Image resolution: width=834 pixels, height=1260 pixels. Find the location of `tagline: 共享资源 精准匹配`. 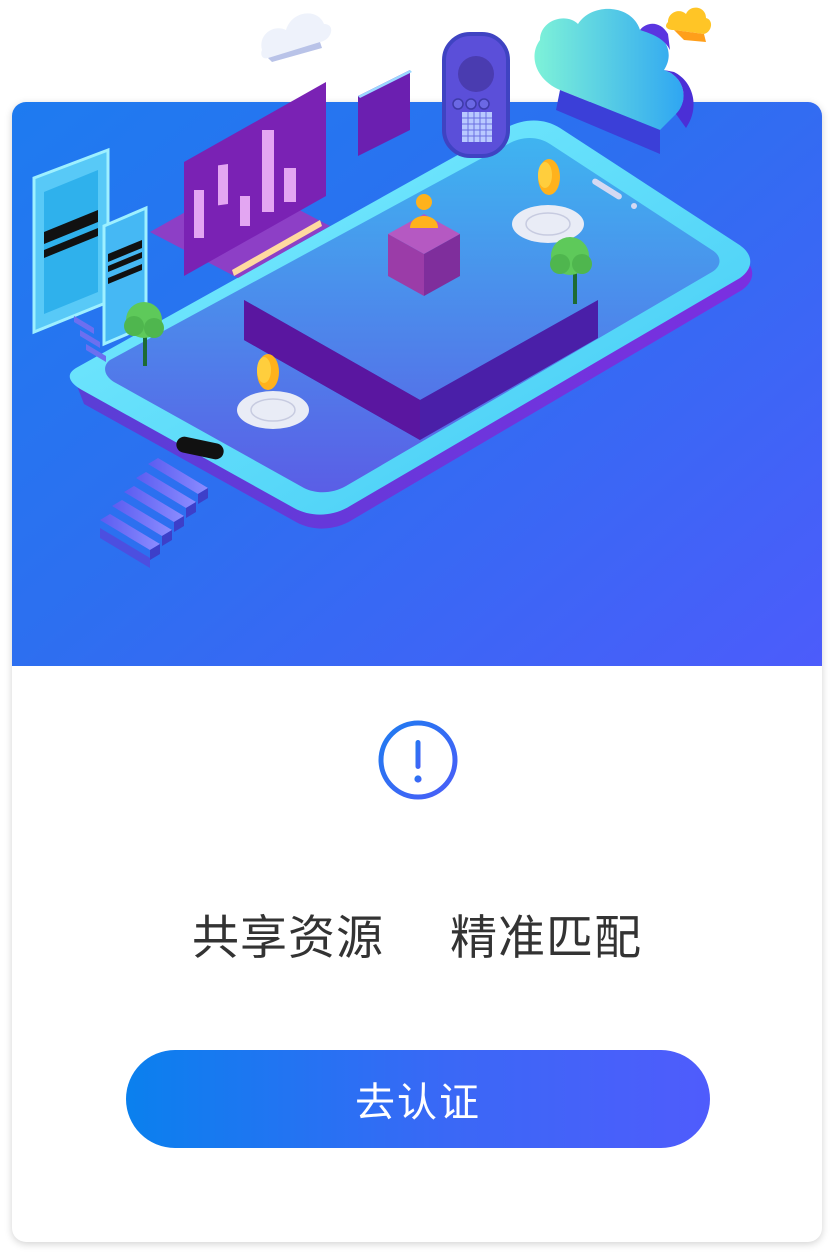

tagline: 共享资源 精准匹配 is located at coordinates (417, 933).